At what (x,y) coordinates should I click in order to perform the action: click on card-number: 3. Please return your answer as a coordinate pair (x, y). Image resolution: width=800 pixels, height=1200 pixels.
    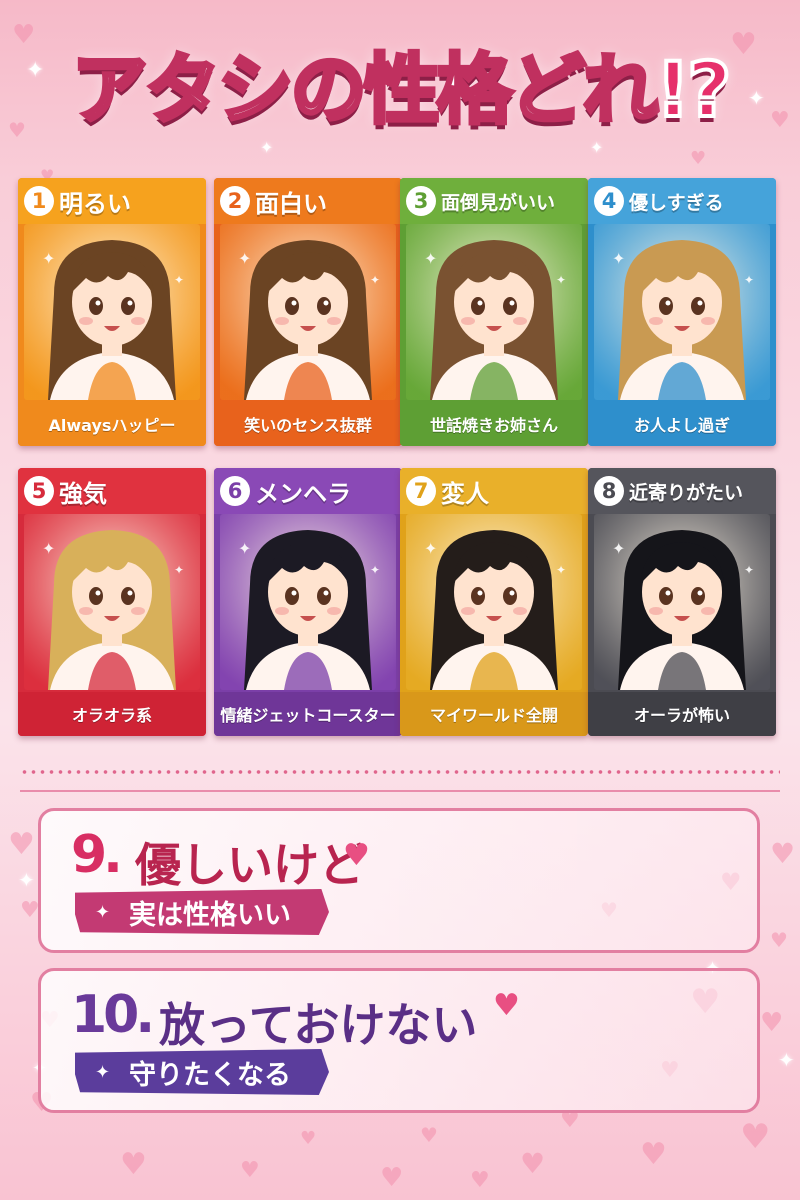
    Looking at the image, I should click on (421, 201).